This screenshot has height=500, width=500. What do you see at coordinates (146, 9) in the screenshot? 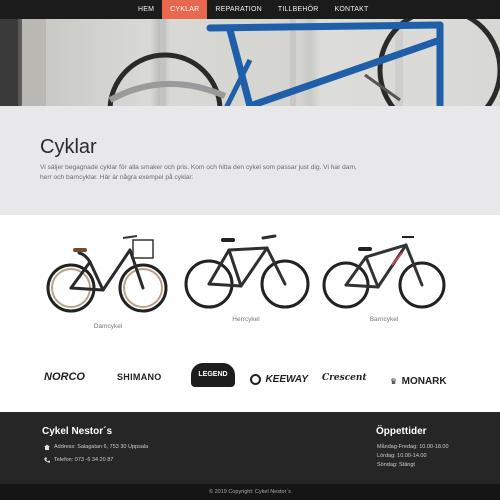
I see `nav-item-hem: HEM` at bounding box center [146, 9].